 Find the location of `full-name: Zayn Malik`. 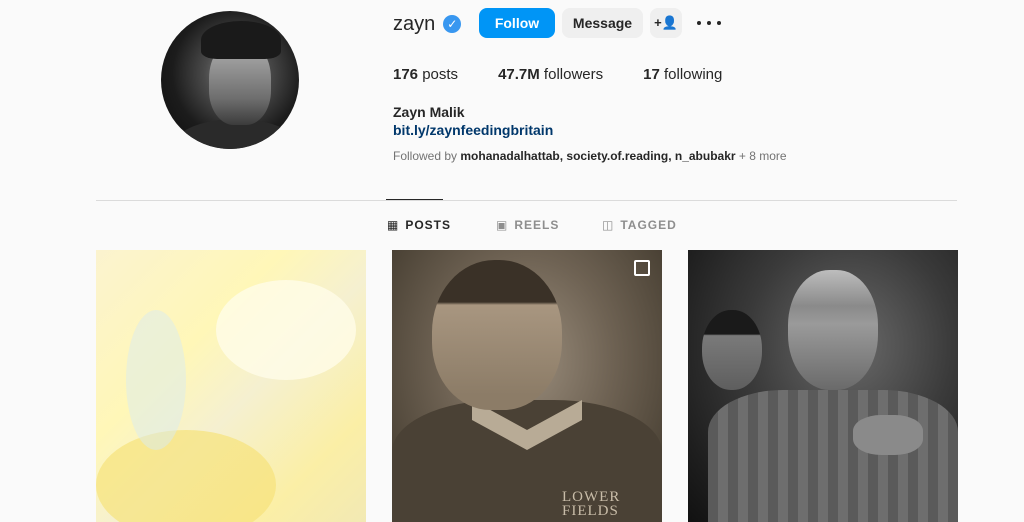

full-name: Zayn Malik is located at coordinates (429, 112).